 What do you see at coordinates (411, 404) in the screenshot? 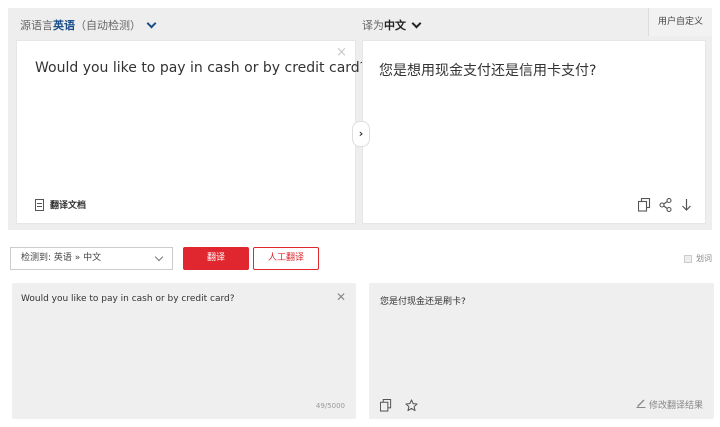
I see `star-icon` at bounding box center [411, 404].